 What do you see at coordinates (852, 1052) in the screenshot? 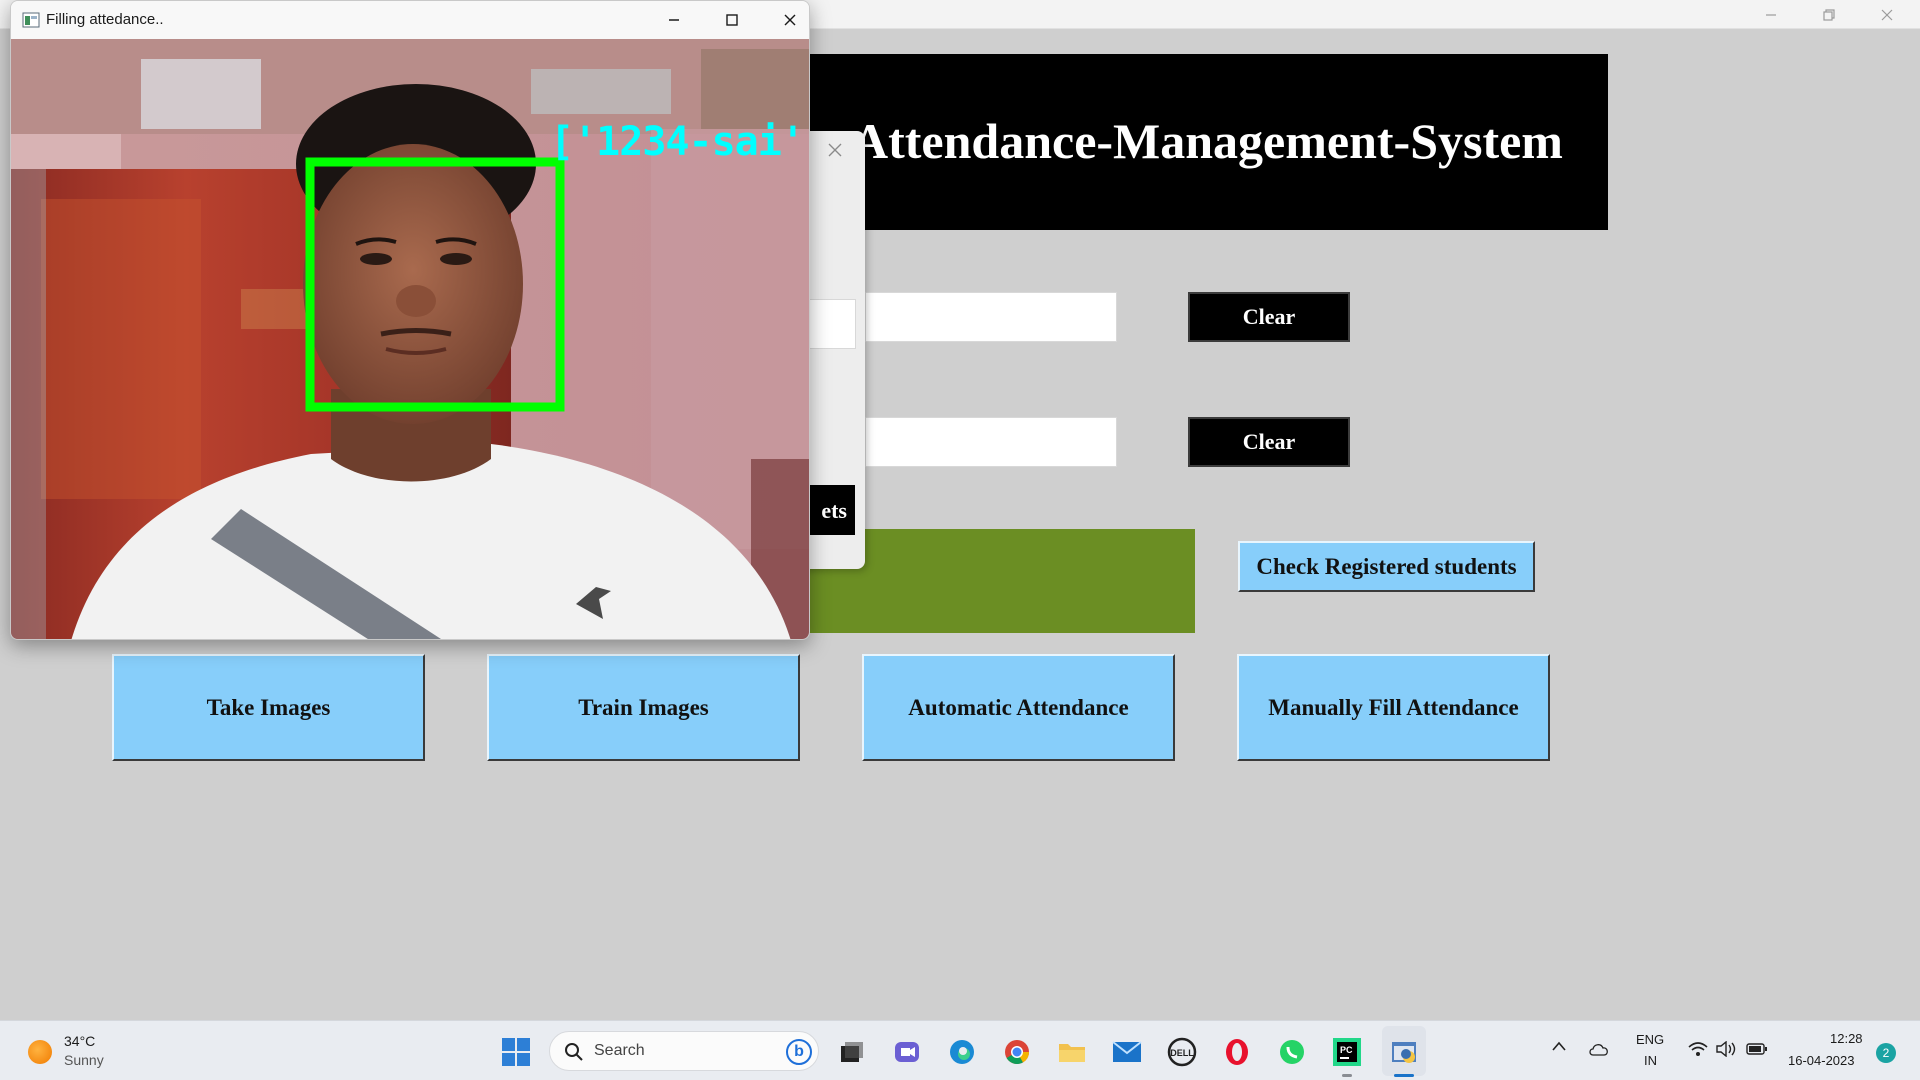
I see `task-view-icon` at bounding box center [852, 1052].